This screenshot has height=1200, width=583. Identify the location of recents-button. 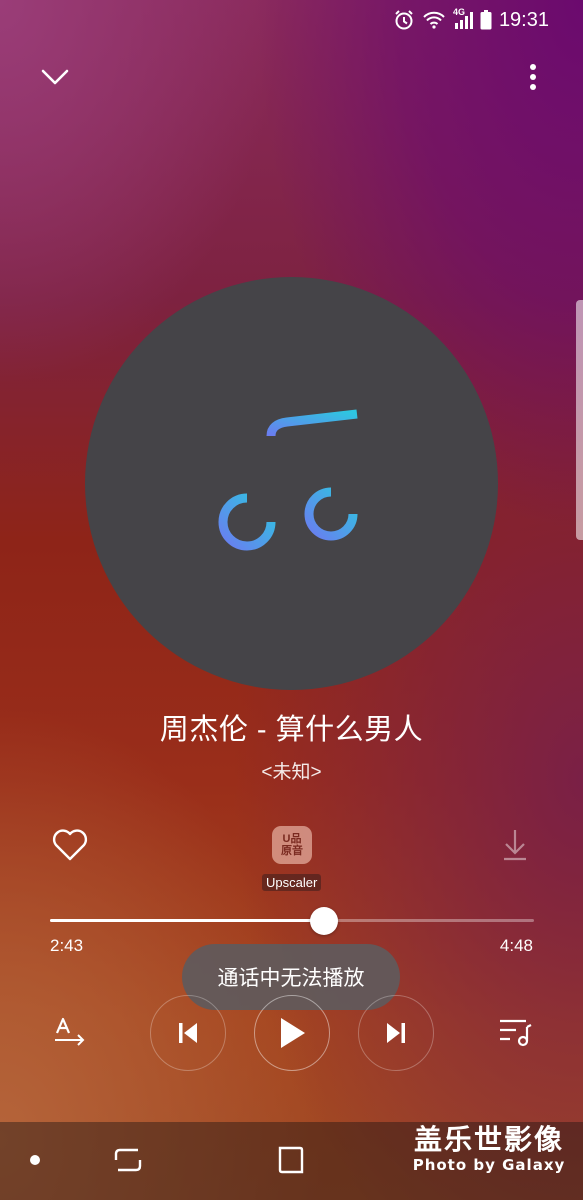
(128, 1160).